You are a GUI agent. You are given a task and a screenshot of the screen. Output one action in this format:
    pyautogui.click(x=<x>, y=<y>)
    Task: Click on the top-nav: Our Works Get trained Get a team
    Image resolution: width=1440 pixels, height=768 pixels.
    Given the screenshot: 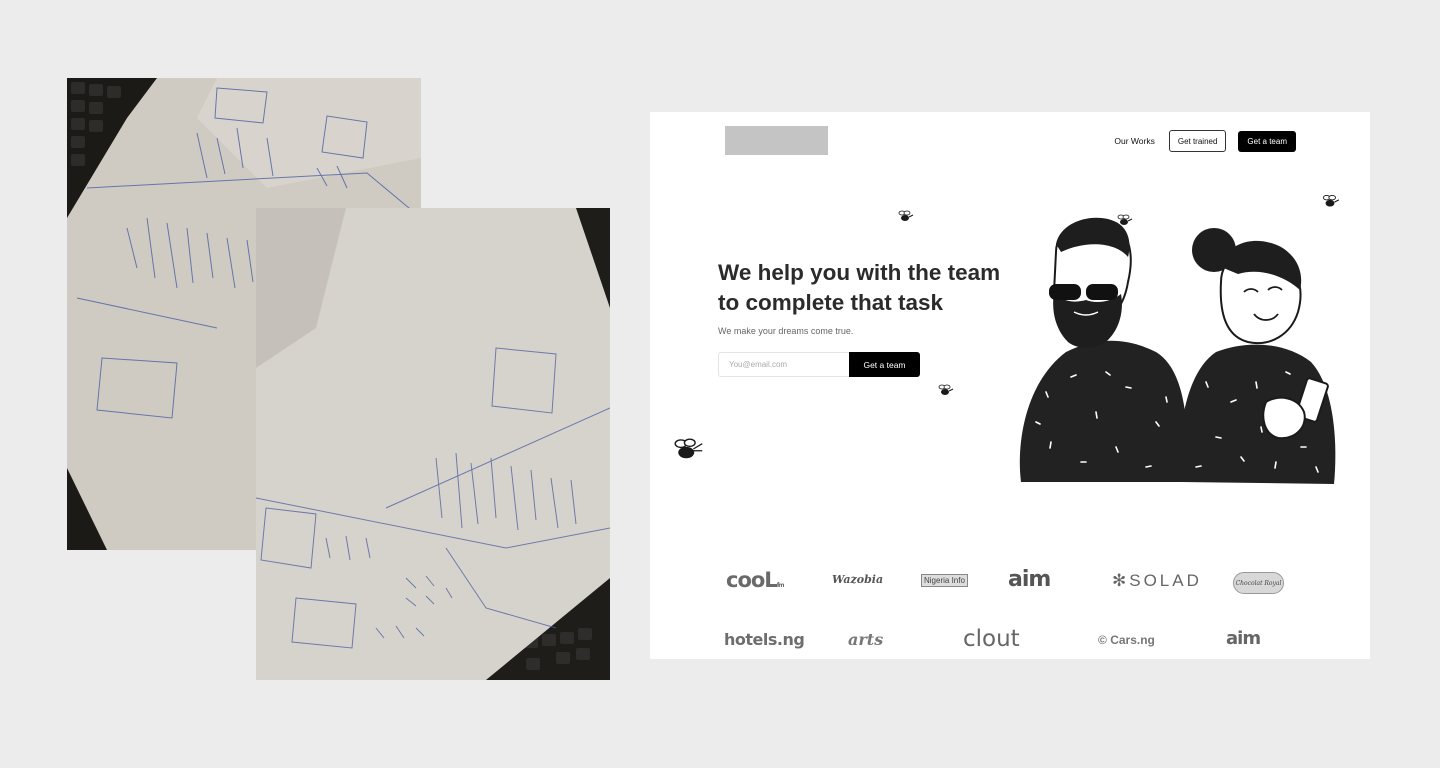 What is the action you would take?
    pyautogui.click(x=1205, y=141)
    